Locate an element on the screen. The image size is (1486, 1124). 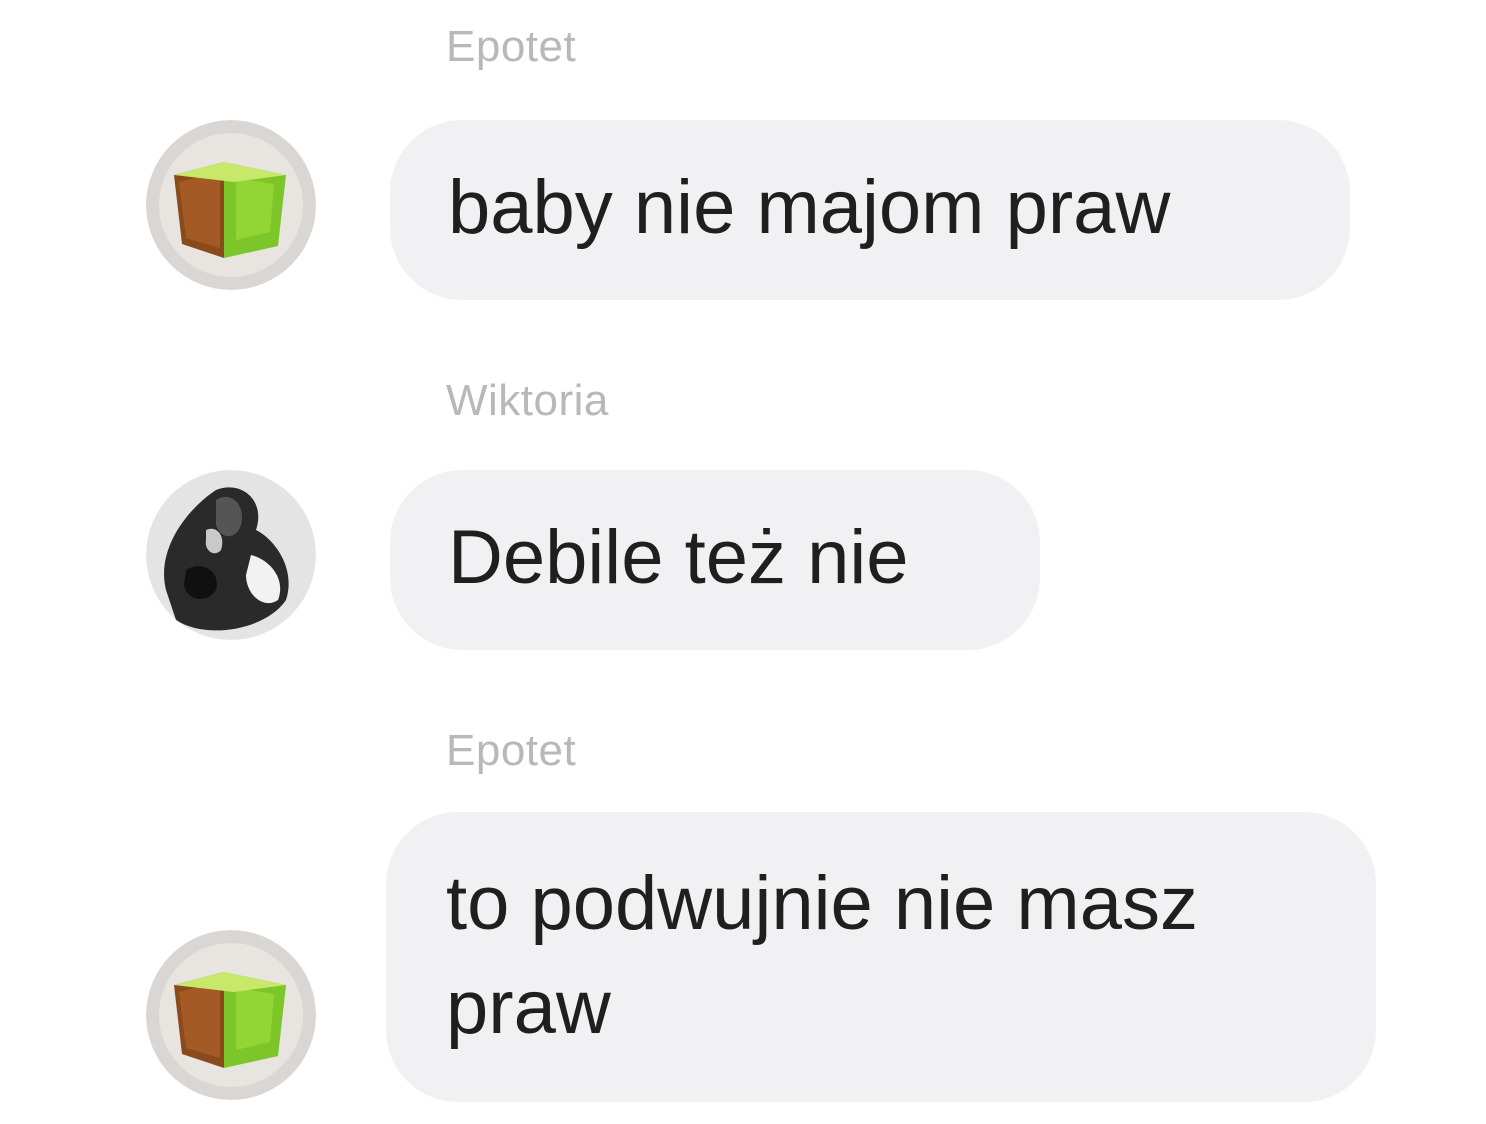
bw-photo-avatar-icon is located at coordinates (231, 555).